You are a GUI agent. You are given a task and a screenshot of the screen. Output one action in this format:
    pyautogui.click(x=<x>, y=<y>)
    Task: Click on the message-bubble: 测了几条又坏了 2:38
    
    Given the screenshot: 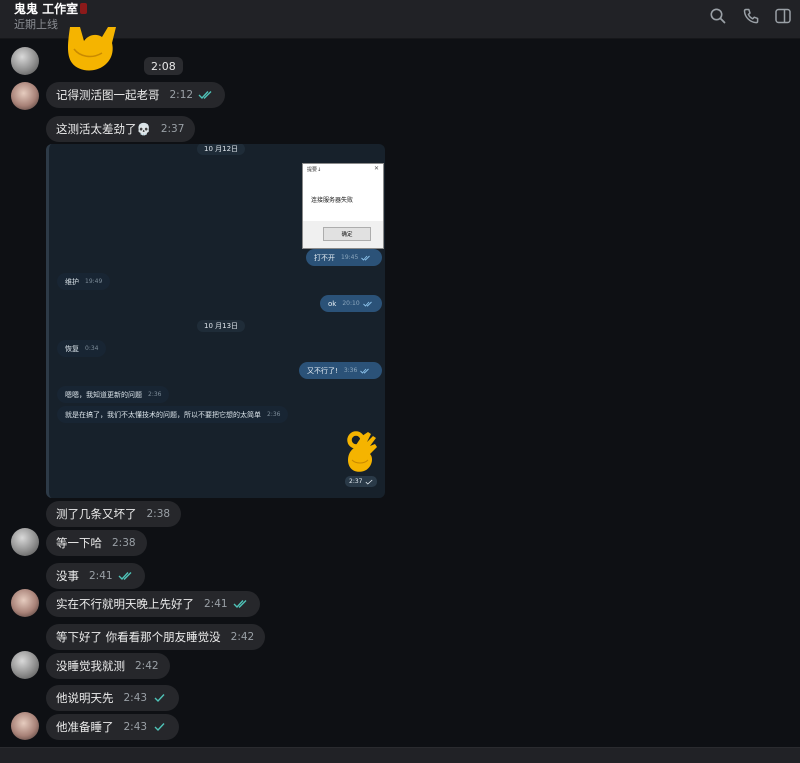 What is the action you would take?
    pyautogui.click(x=114, y=514)
    